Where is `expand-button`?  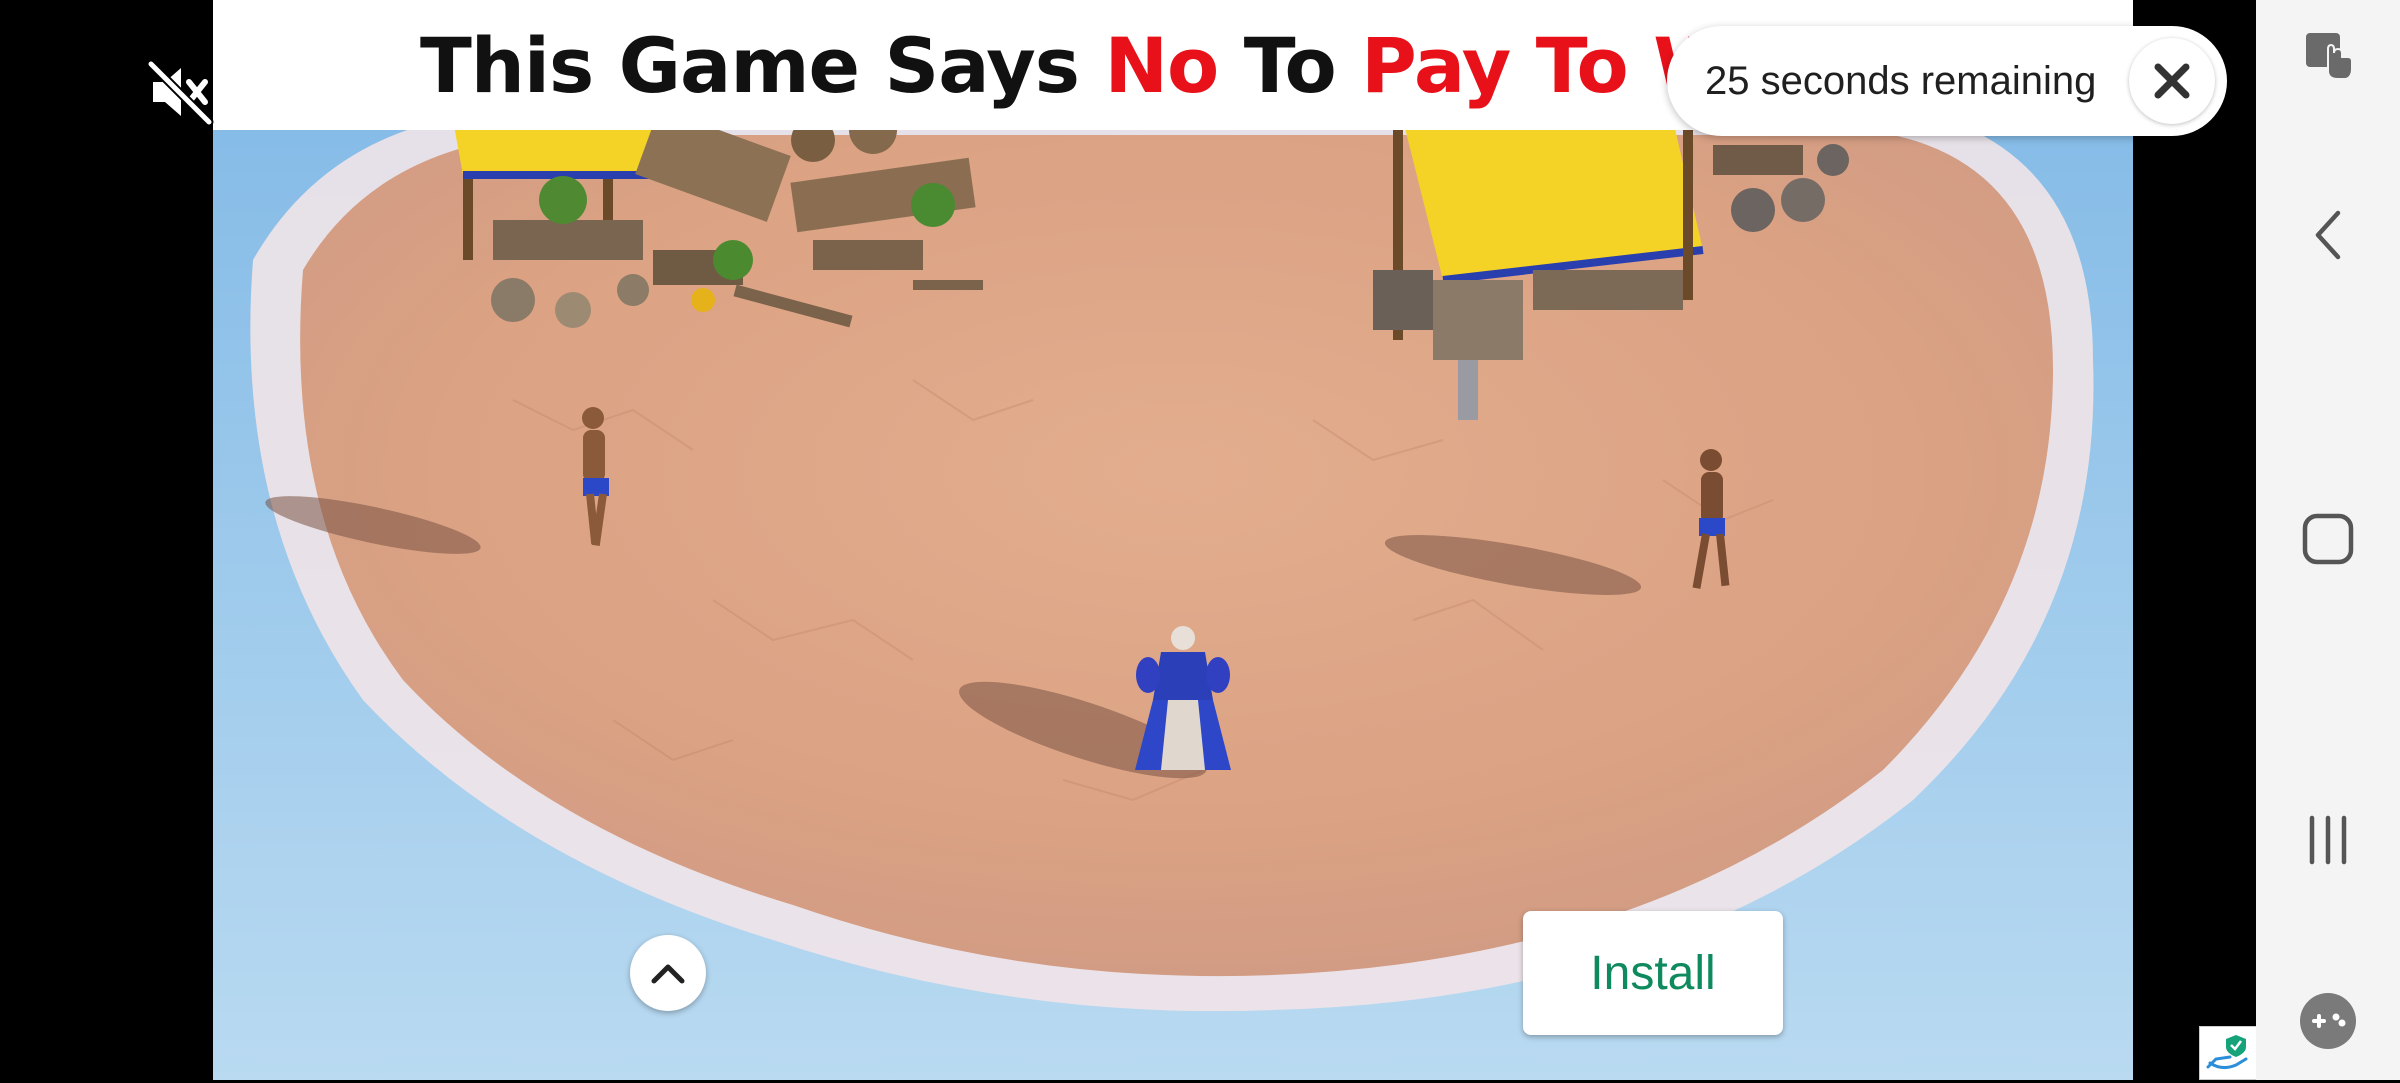 expand-button is located at coordinates (668, 973).